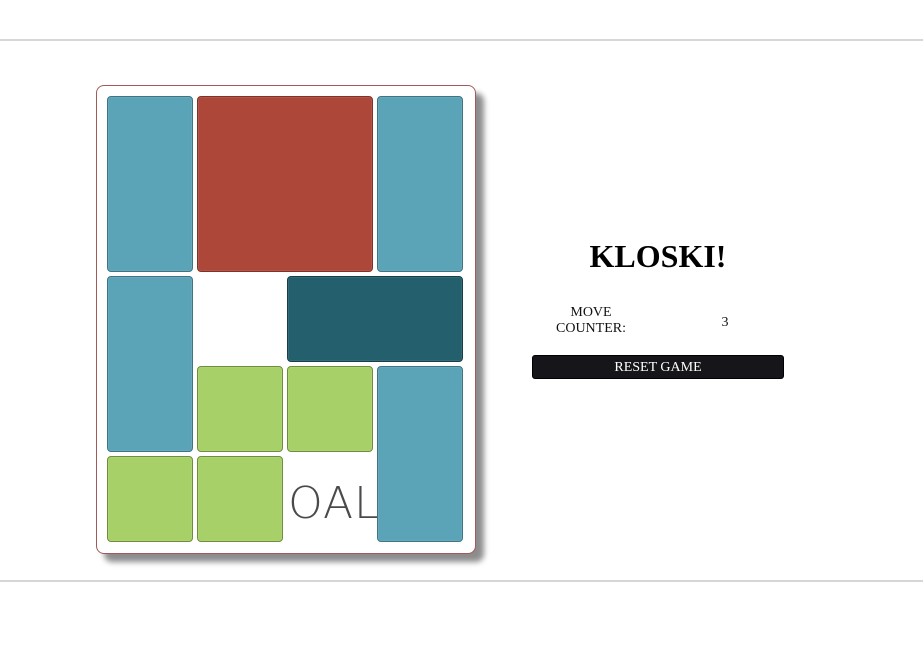 This screenshot has height=657, width=923. Describe the element at coordinates (461, 581) in the screenshot. I see `bottom-divider` at that location.